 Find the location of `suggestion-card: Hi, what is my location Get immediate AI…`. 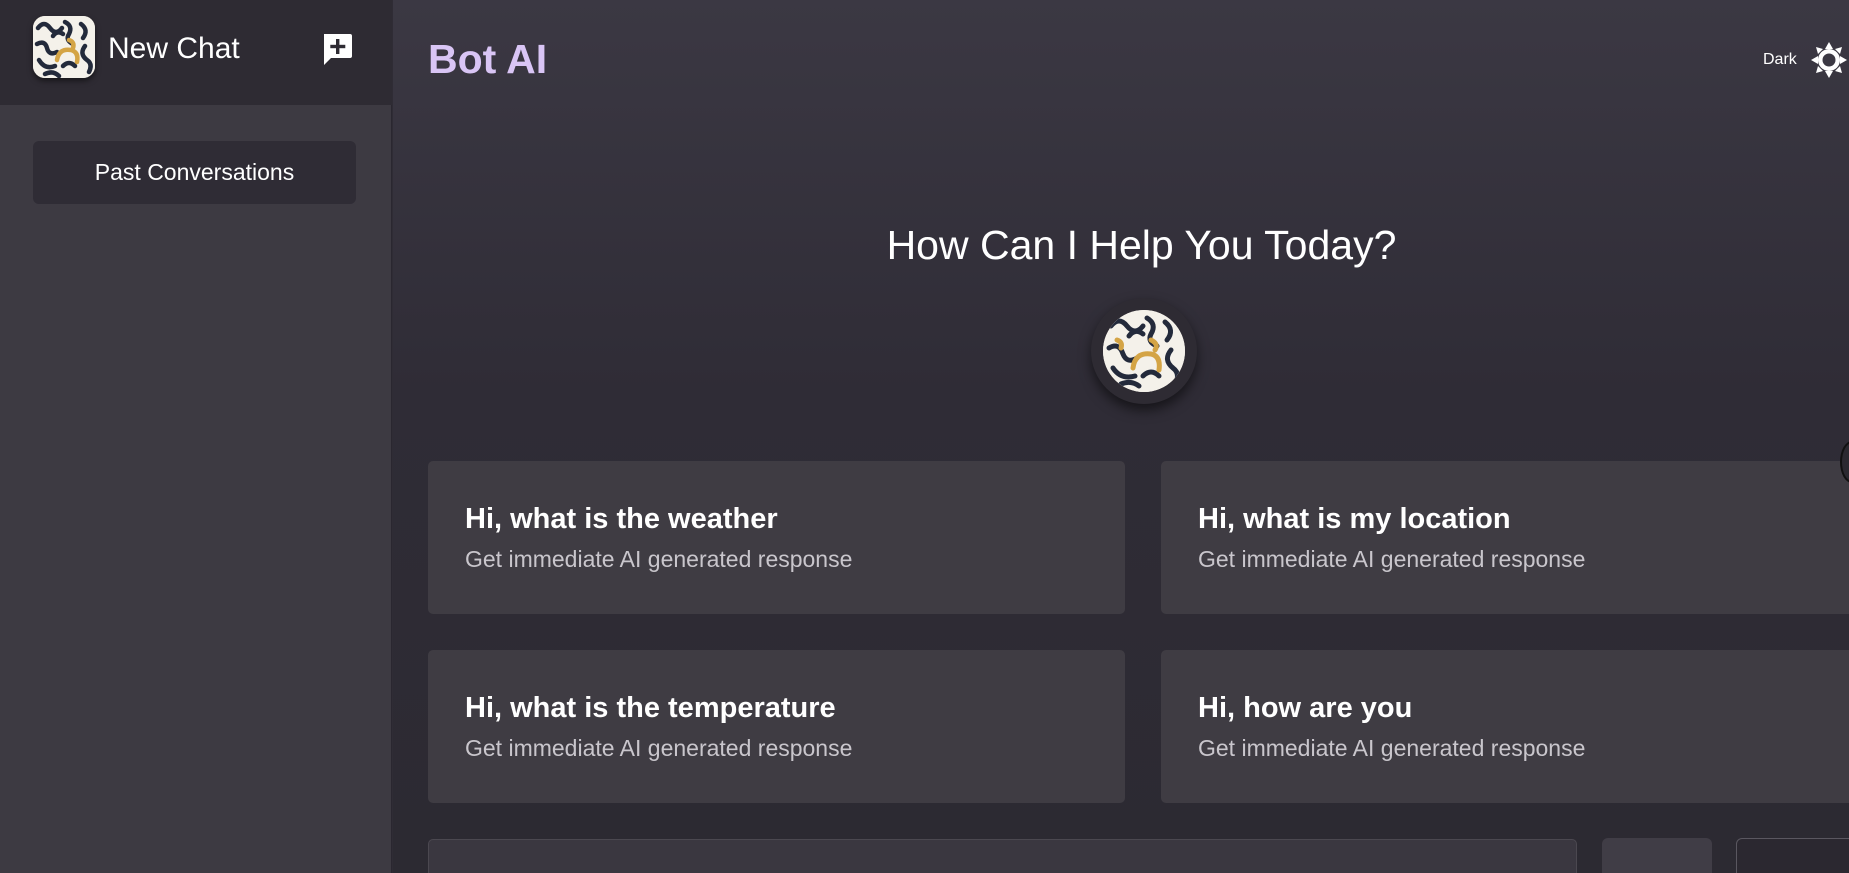

suggestion-card: Hi, what is my location Get immediate AI… is located at coordinates (1505, 537).